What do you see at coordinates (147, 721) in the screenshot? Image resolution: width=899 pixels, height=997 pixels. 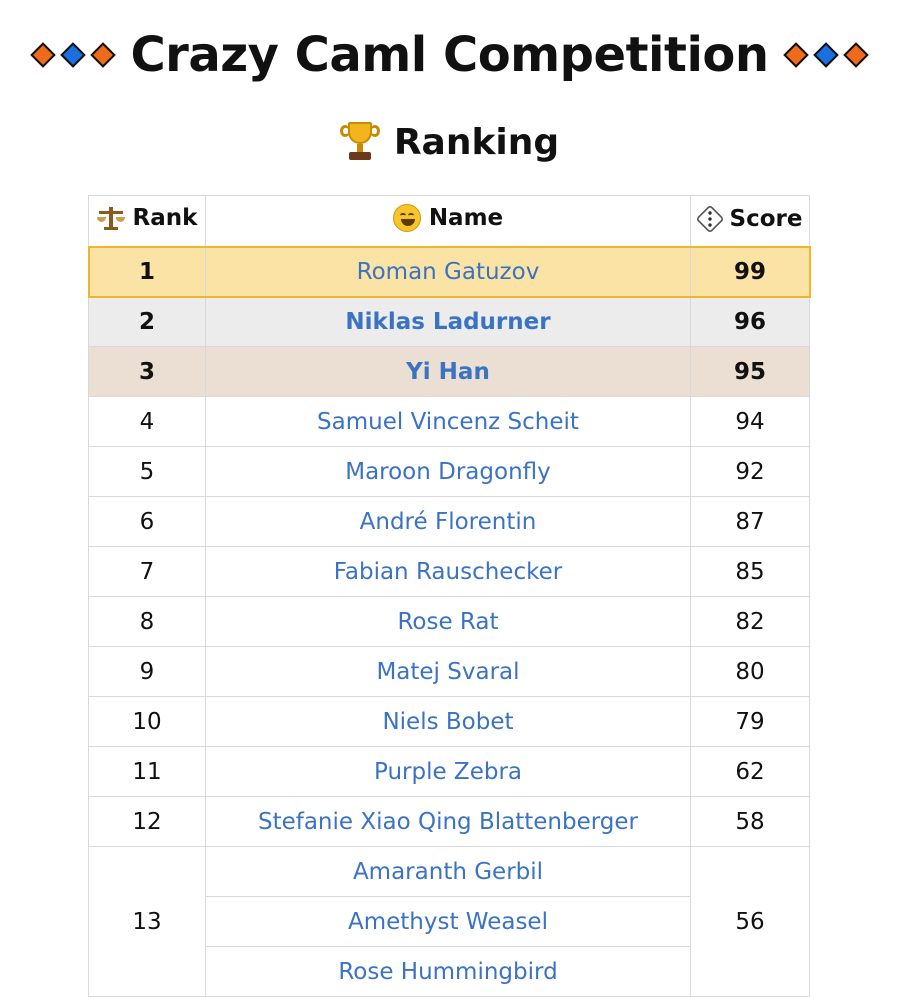 I see `rank-cell: 10` at bounding box center [147, 721].